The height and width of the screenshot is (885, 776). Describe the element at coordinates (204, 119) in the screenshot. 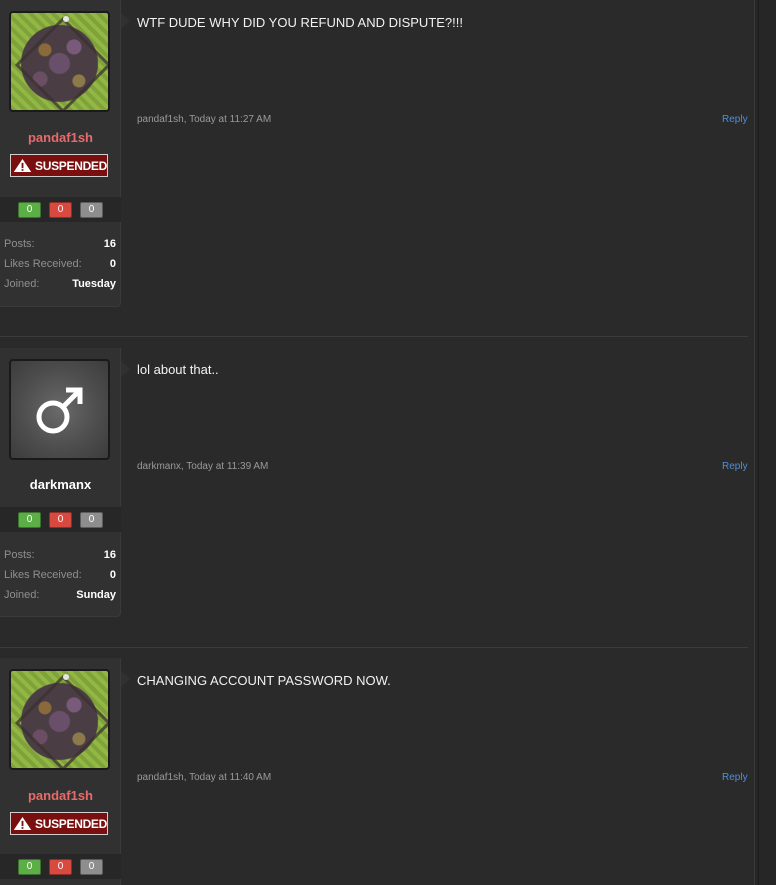

I see `post-author-line: pandaf1sh, Today at 11:27 AM` at that location.